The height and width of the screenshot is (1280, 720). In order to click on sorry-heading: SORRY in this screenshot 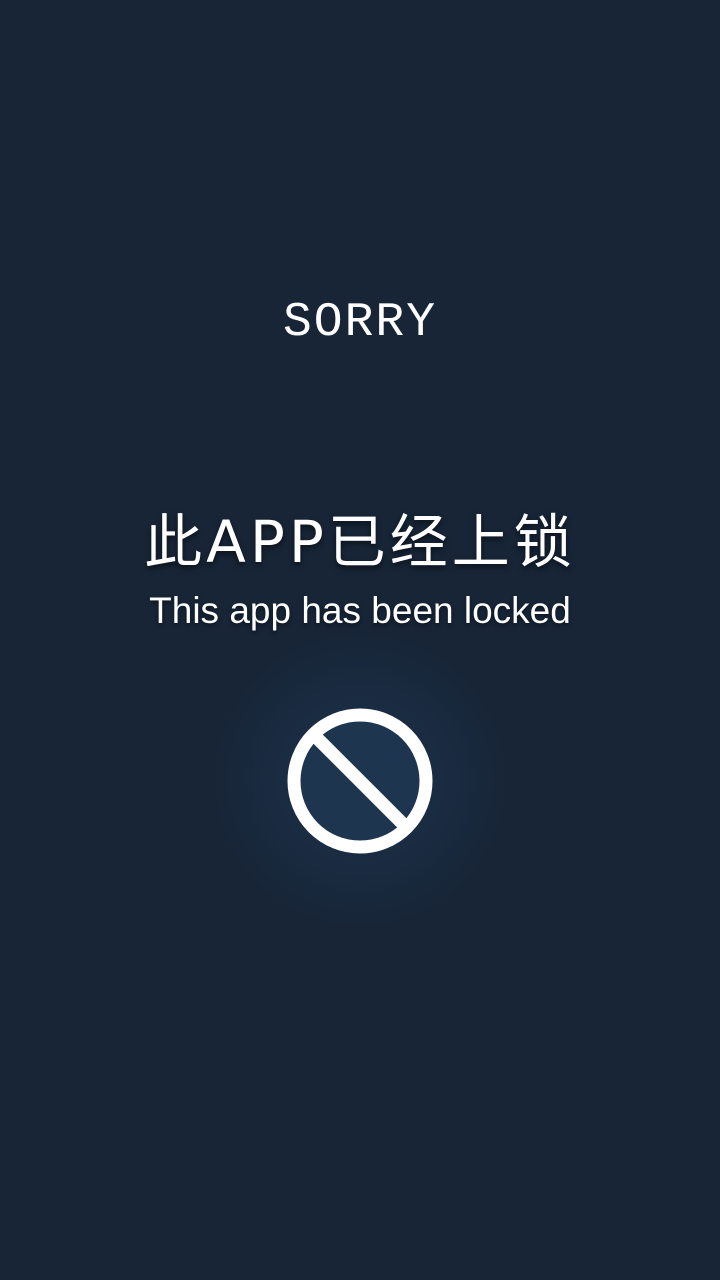, I will do `click(360, 323)`.